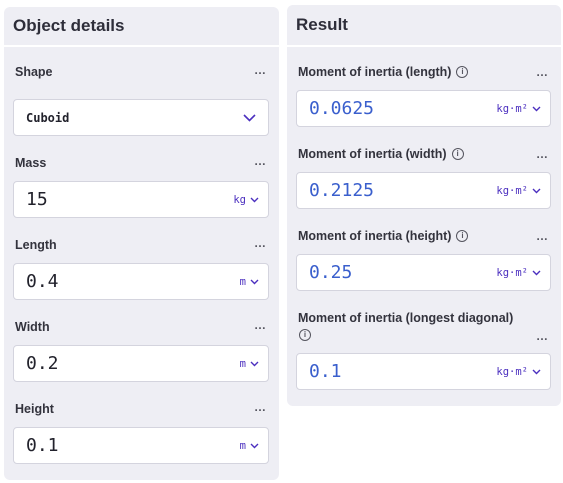 Image resolution: width=563 pixels, height=483 pixels. I want to click on moment-length-output-box: 0.0625 kg·m², so click(423, 108).